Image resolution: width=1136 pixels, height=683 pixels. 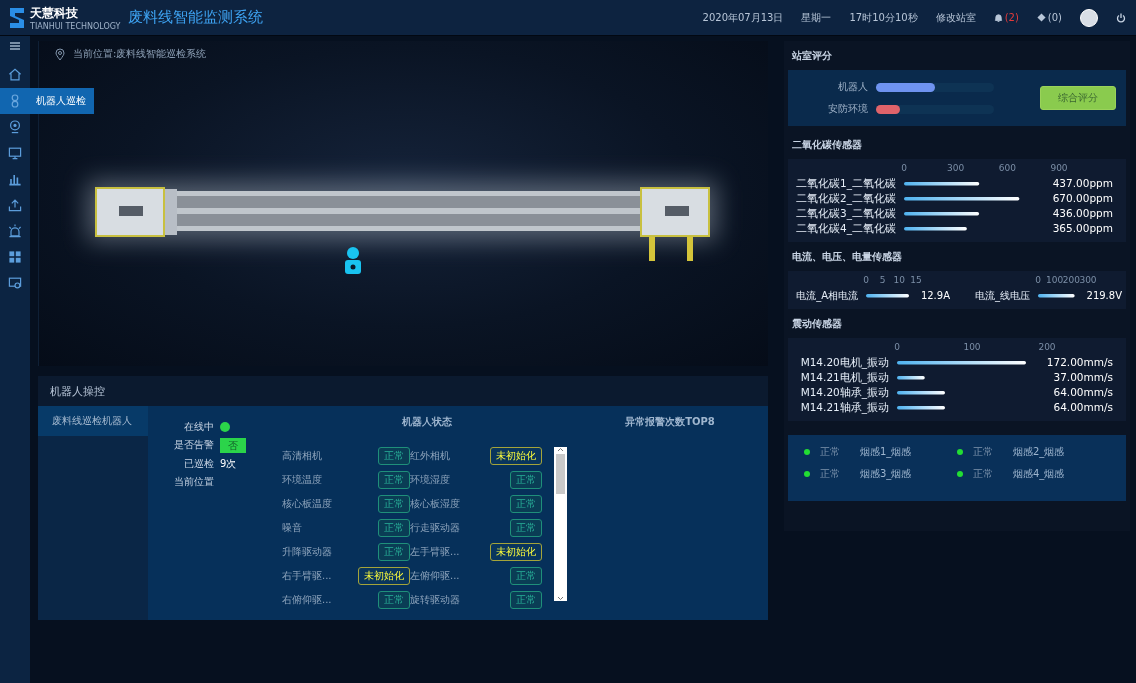 What do you see at coordinates (846, 198) in the screenshot?
I see `chart-label: 二氧化碳2_二氧化碳` at bounding box center [846, 198].